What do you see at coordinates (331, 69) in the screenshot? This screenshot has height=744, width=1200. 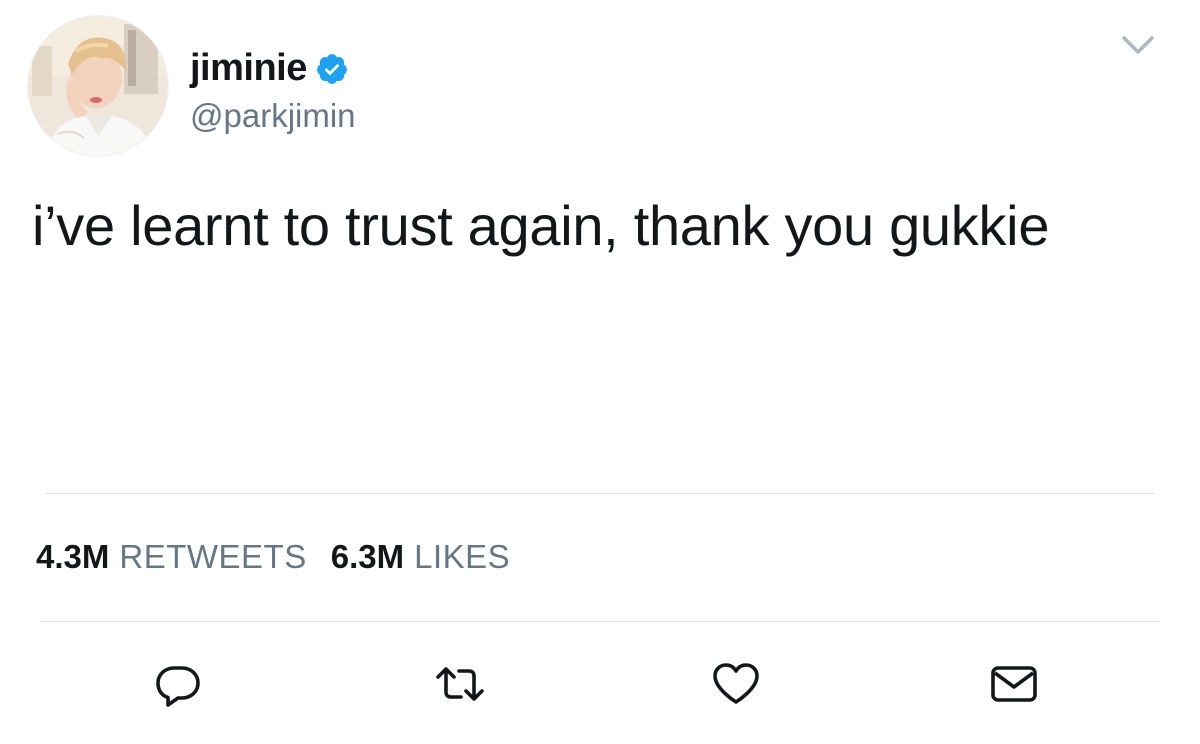 I see `verified-badge-icon` at bounding box center [331, 69].